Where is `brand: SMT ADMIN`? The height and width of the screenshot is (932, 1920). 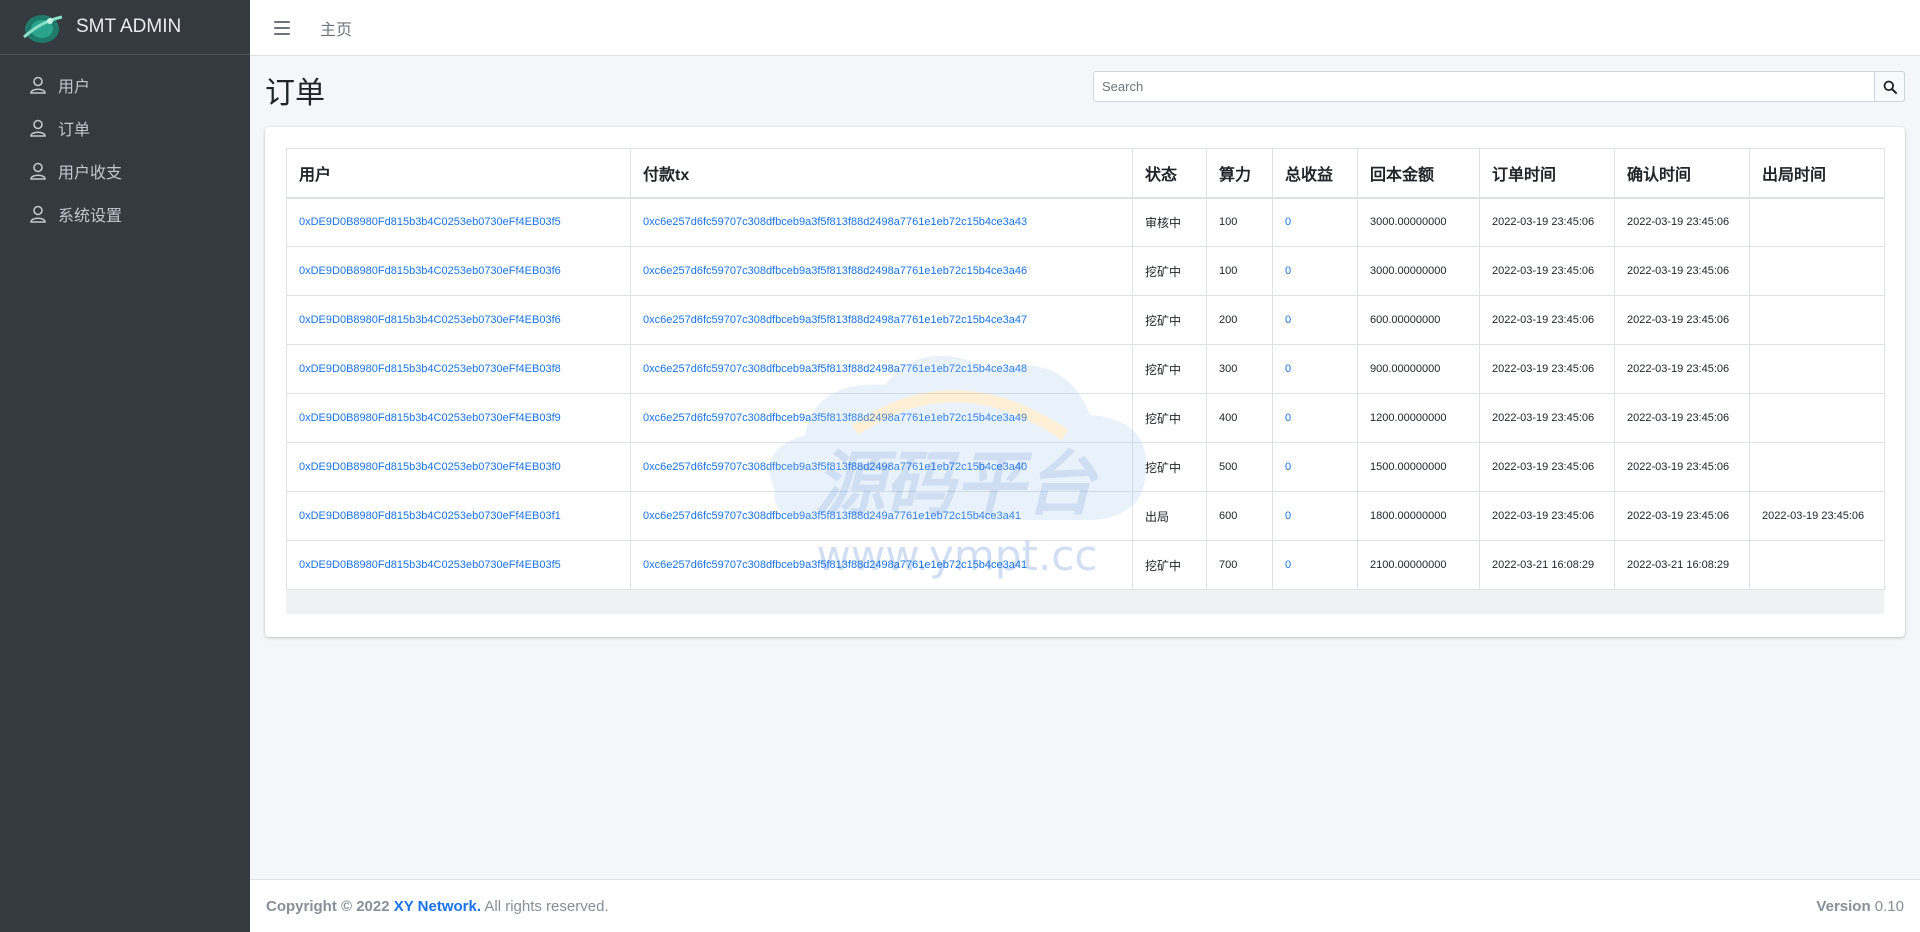
brand: SMT ADMIN is located at coordinates (125, 27).